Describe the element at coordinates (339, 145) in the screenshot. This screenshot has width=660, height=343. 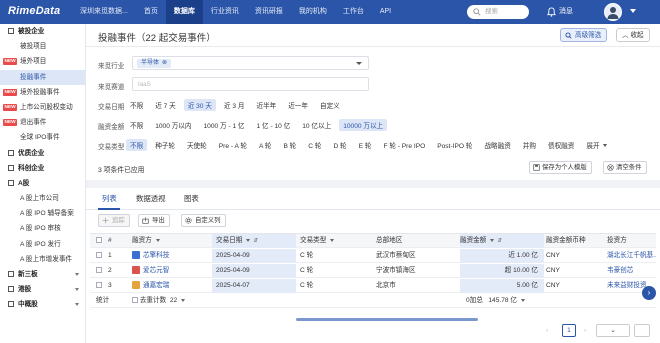
I see `type-option-7: D 轮` at that location.